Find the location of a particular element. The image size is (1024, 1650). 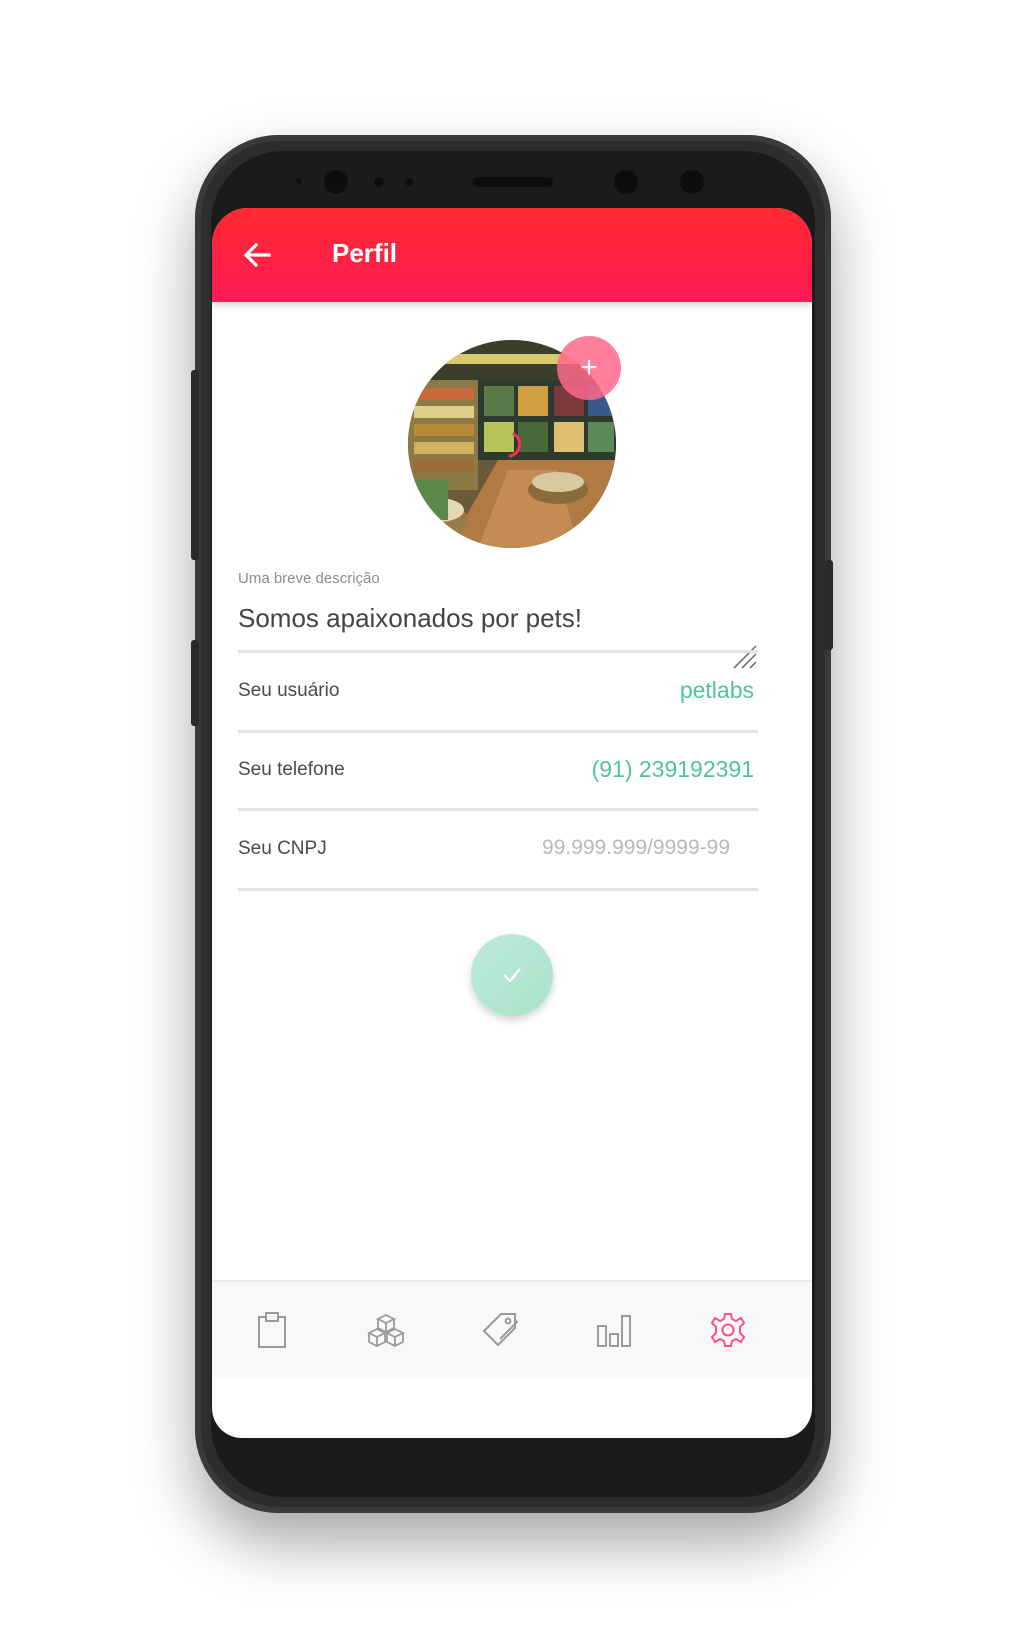

clipboard-icon is located at coordinates (272, 1329).